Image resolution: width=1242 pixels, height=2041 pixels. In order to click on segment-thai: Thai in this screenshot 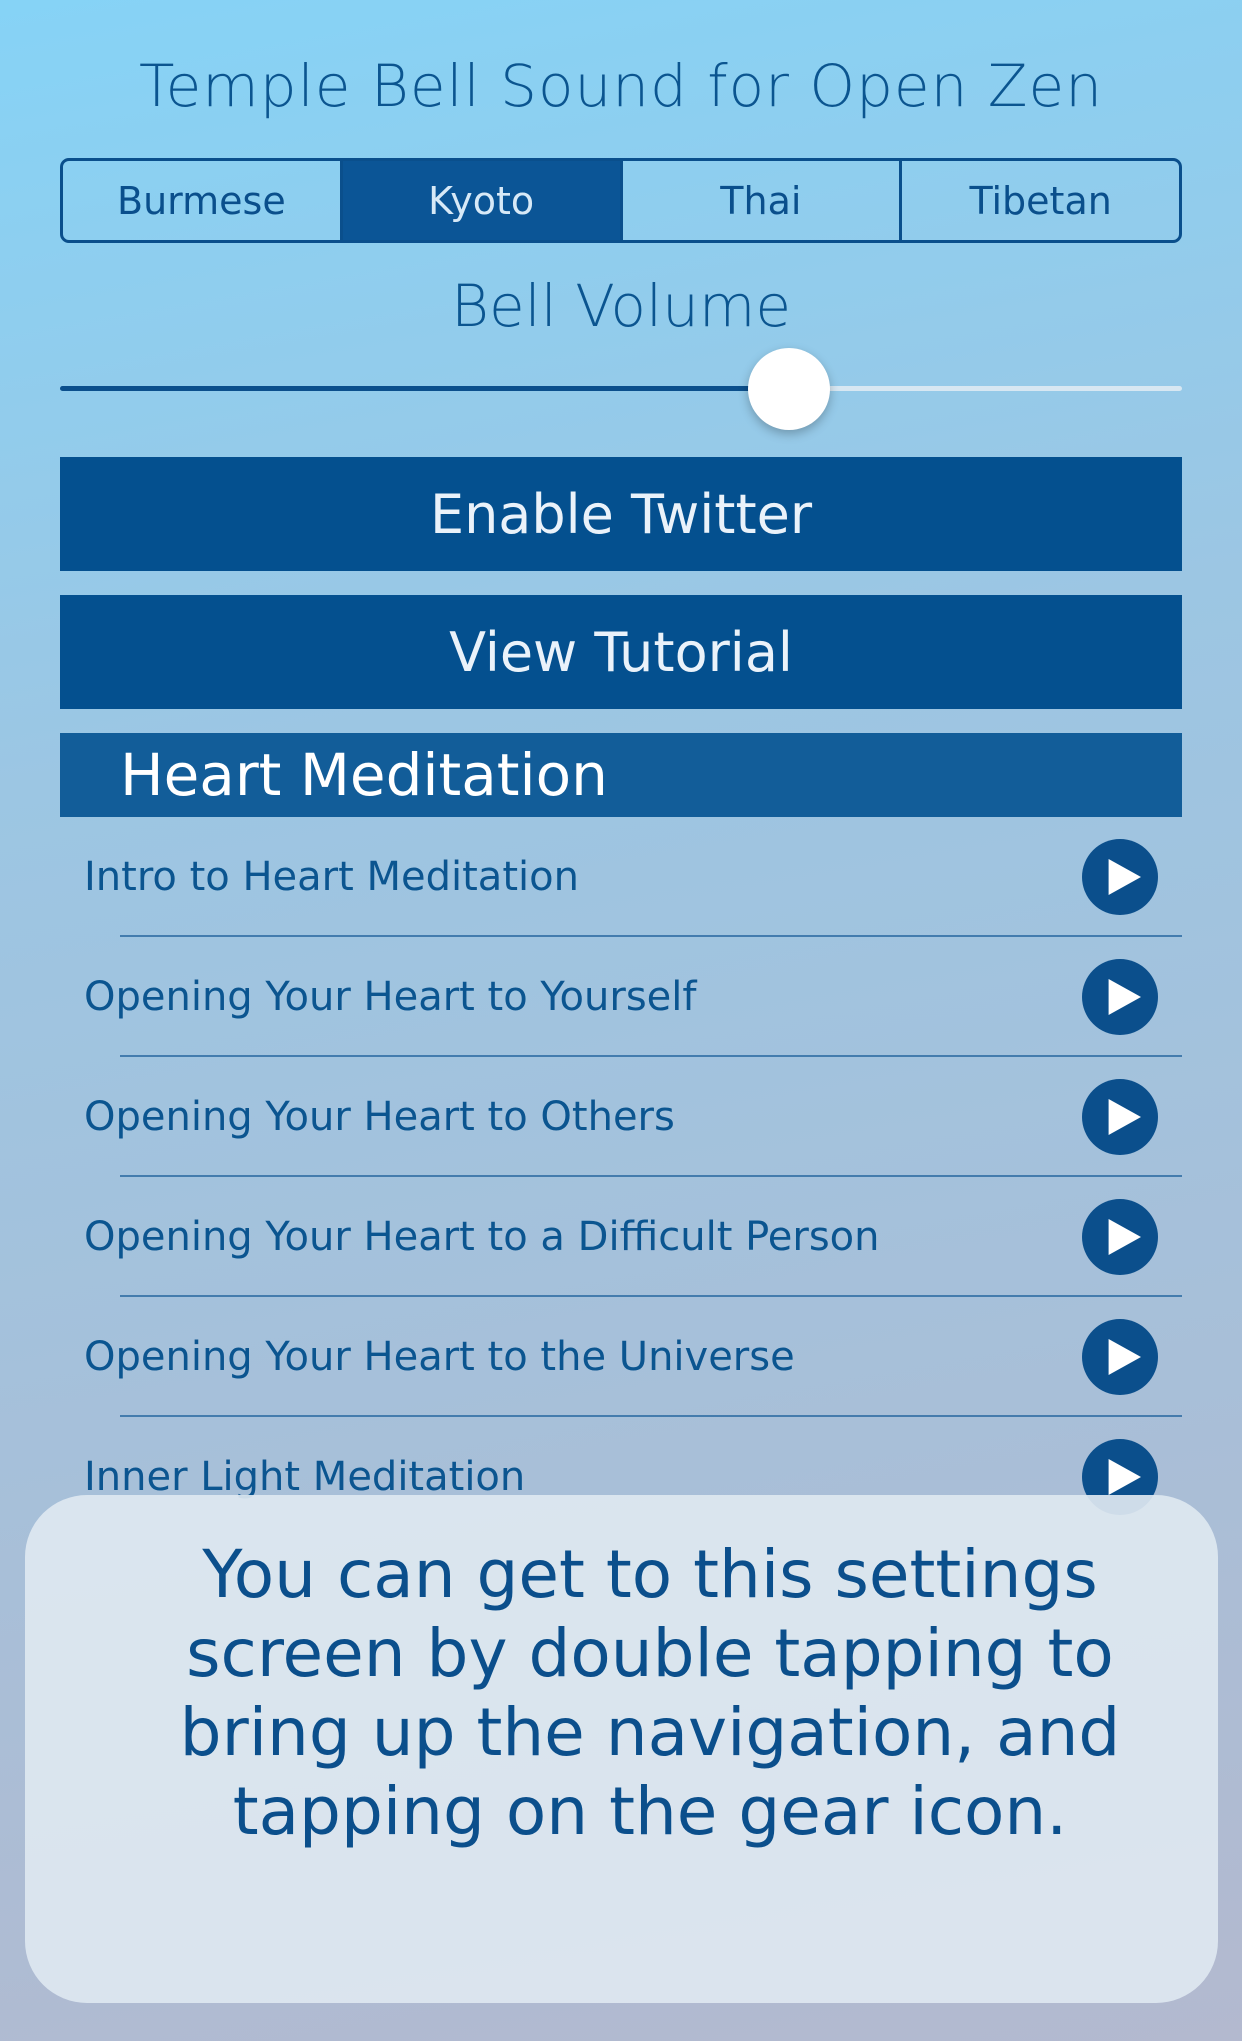, I will do `click(763, 200)`.